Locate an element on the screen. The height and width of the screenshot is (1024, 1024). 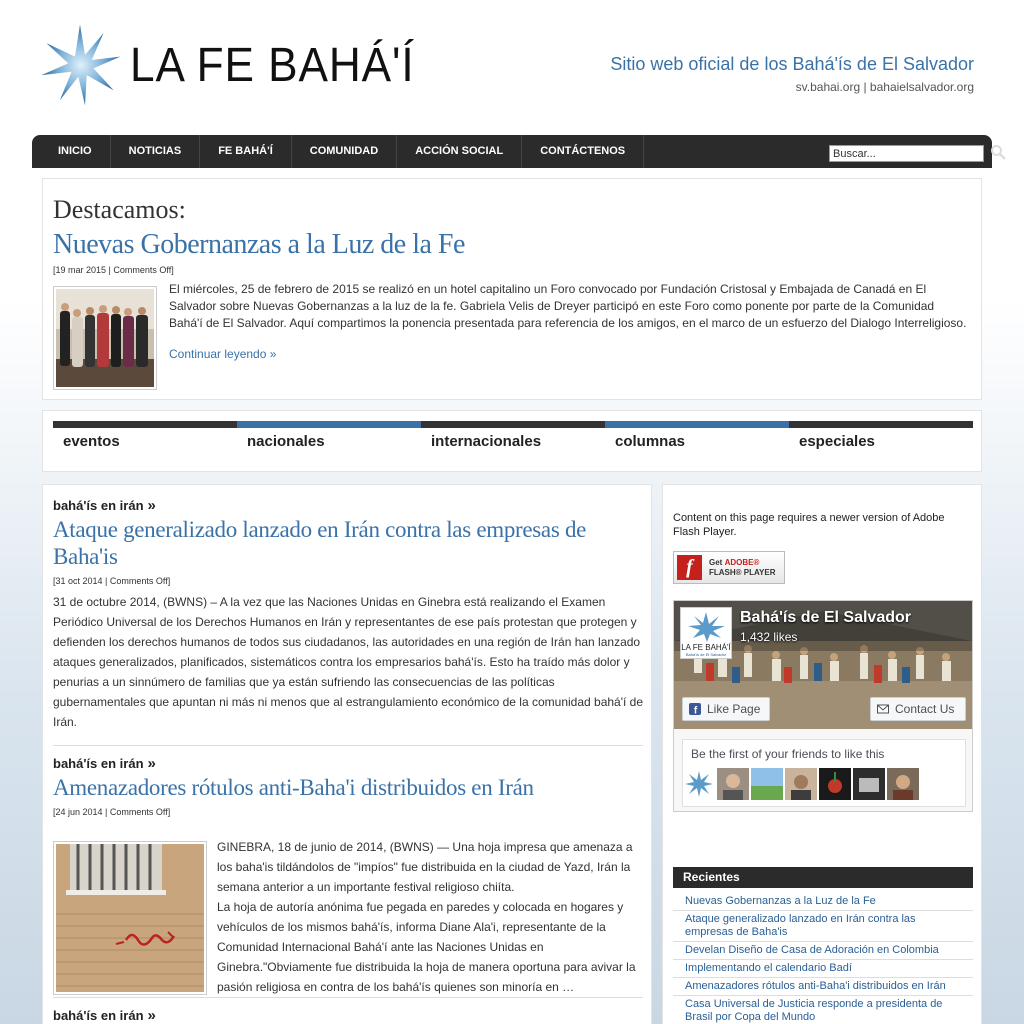
la-fe-bahai-logo-icon: LA FE BAHÁ'Í Bahá'ís de El Salvador is located at coordinates (706, 633).